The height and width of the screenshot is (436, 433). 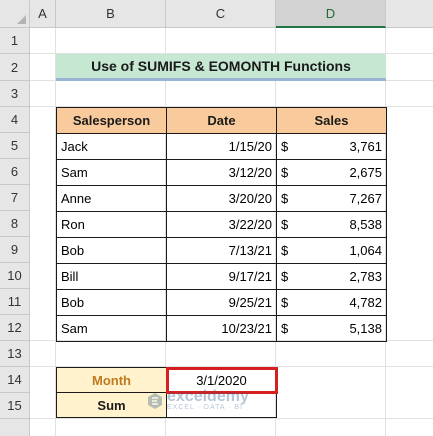 I want to click on table-row: Sam 10/23/21 $5,138, so click(x=221, y=328).